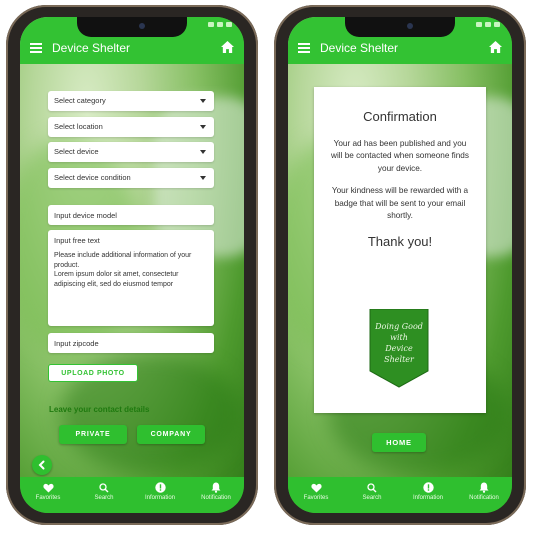 The width and height of the screenshot is (533, 533). I want to click on dialog-thanks: Thank you!, so click(400, 242).